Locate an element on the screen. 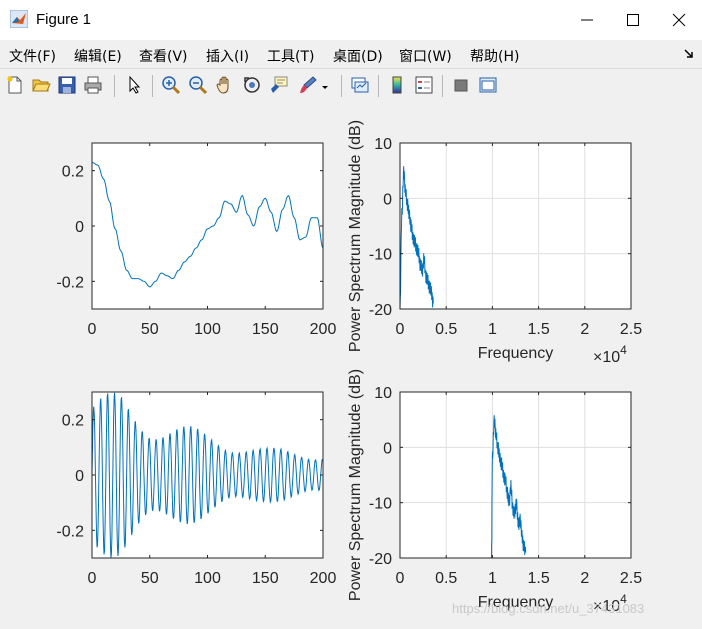 This screenshot has width=702, height=629. menu-help: 帮助(H) is located at coordinates (494, 56).